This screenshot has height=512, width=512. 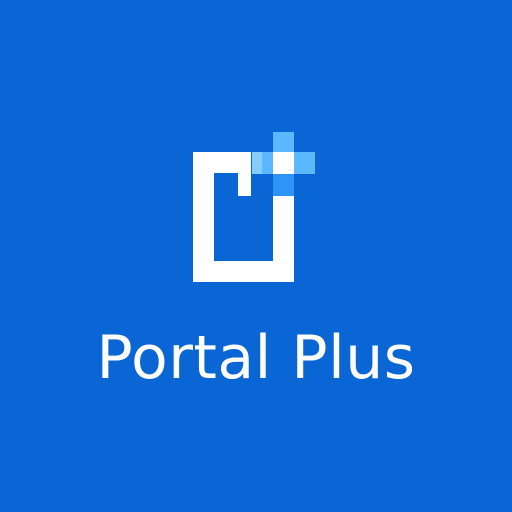 What do you see at coordinates (283, 164) in the screenshot?
I see `plus-icon` at bounding box center [283, 164].